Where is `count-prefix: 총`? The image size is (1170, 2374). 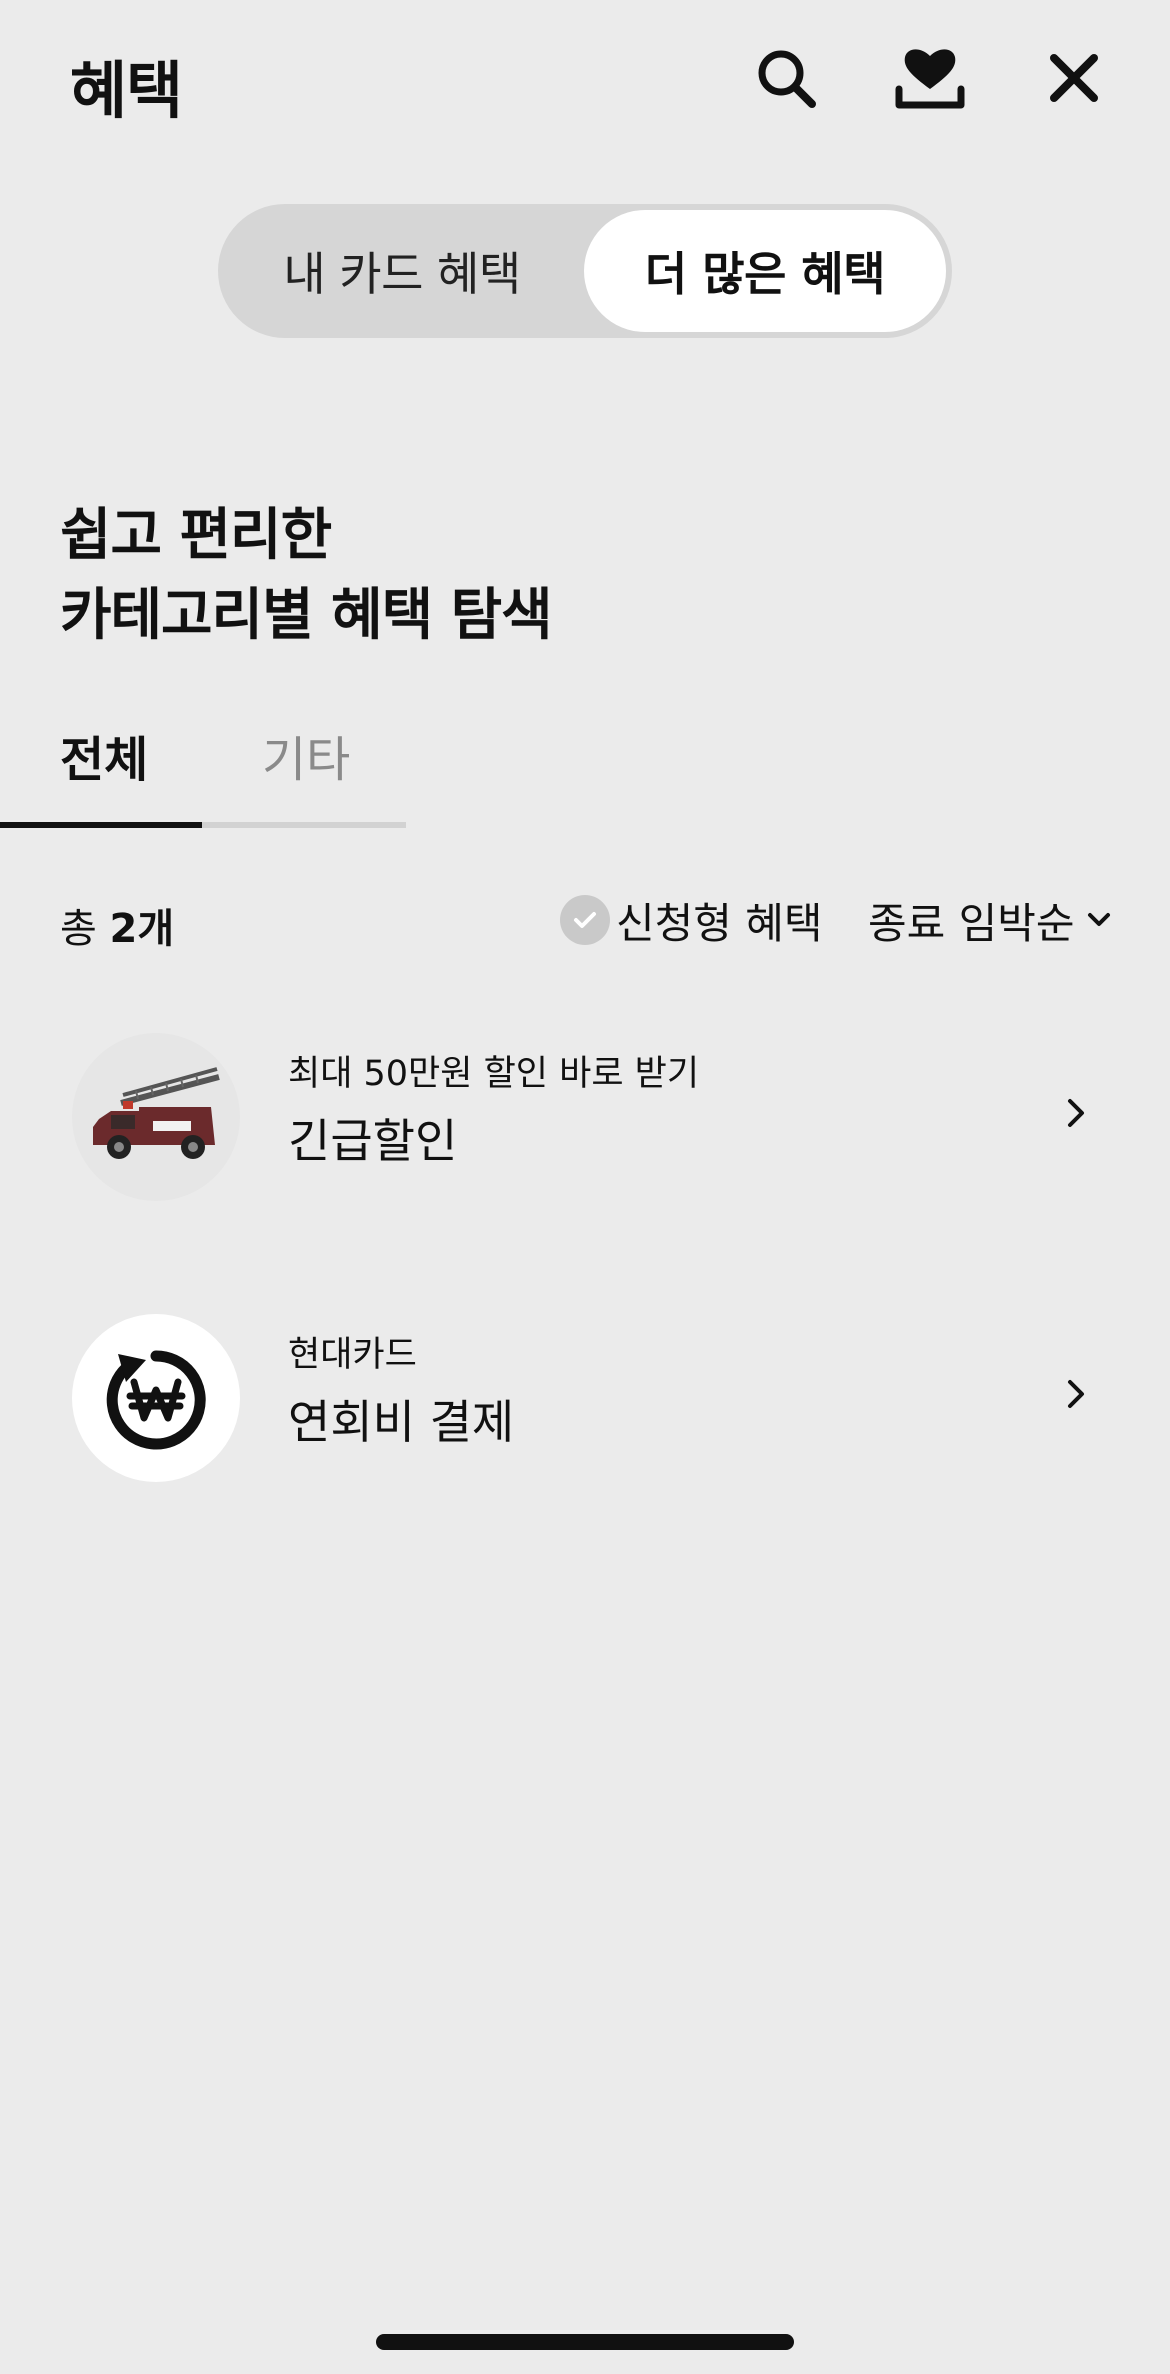 count-prefix: 총 is located at coordinates (78, 929).